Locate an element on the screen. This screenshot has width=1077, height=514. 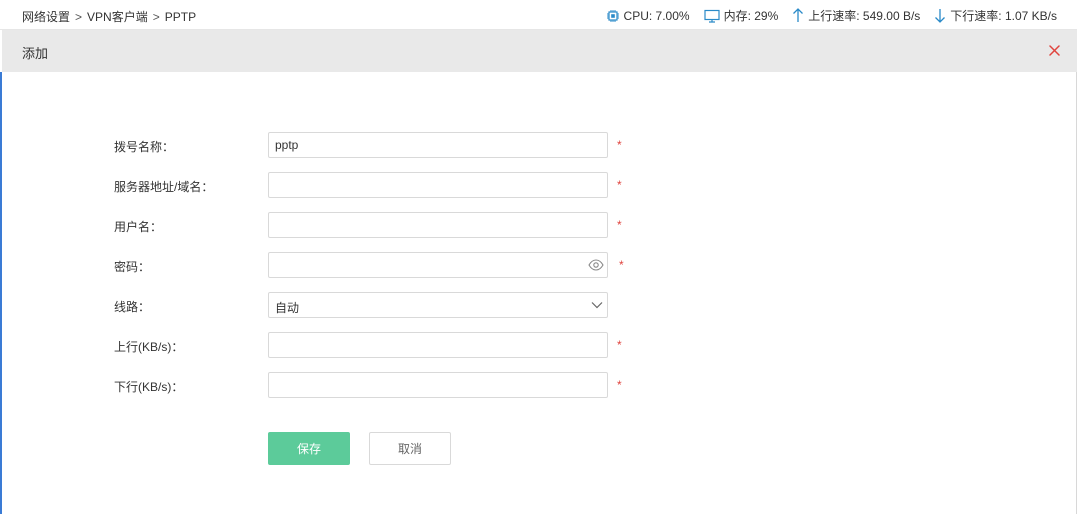
line-row: 线路： 自动 is located at coordinates (538, 305).